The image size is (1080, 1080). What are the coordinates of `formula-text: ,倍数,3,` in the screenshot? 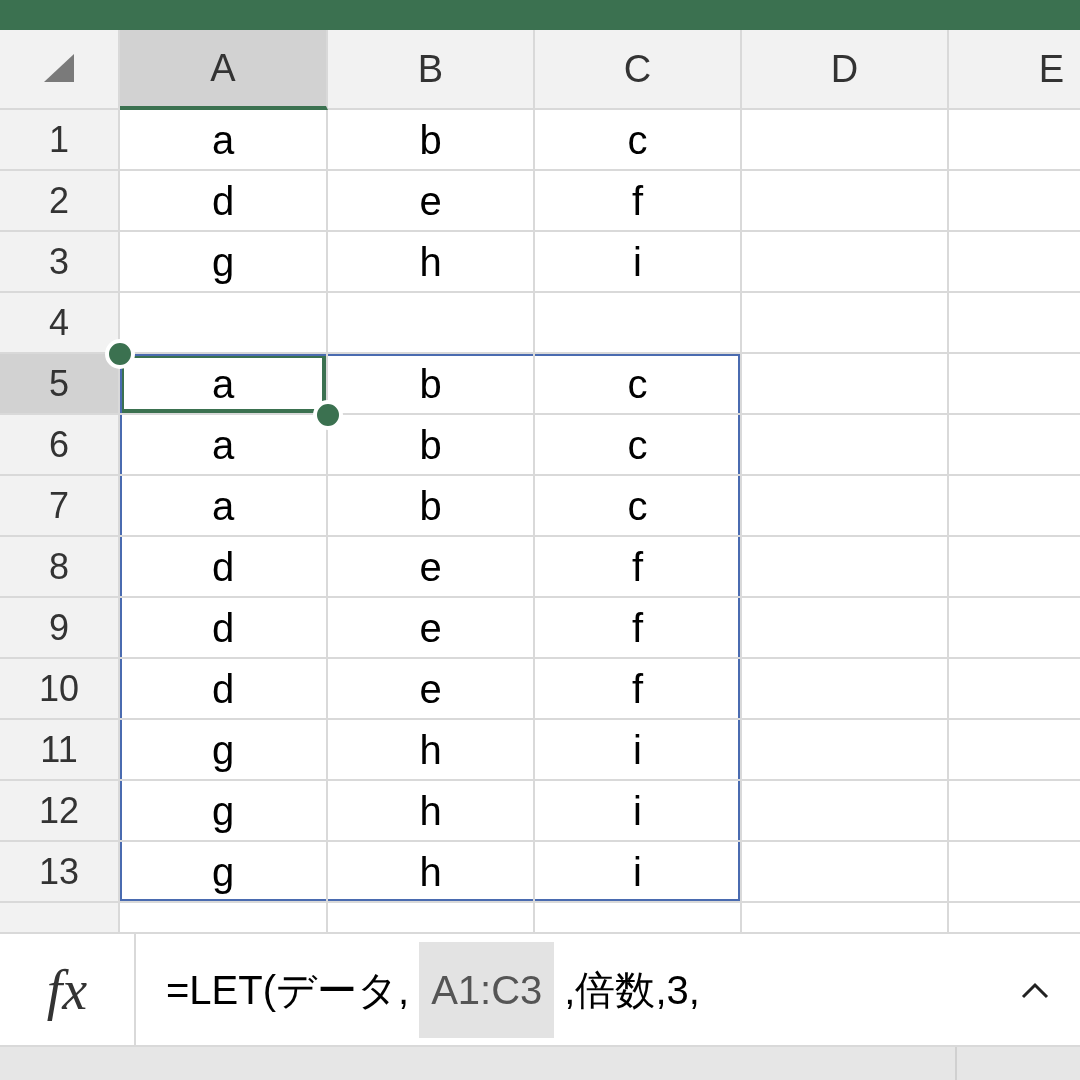 It's located at (632, 990).